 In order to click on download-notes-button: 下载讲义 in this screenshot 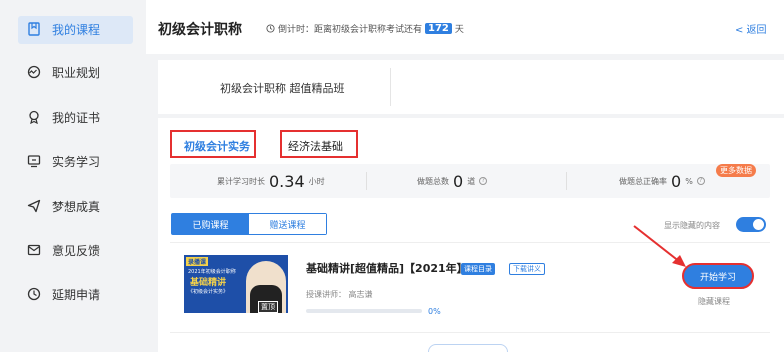, I will do `click(527, 269)`.